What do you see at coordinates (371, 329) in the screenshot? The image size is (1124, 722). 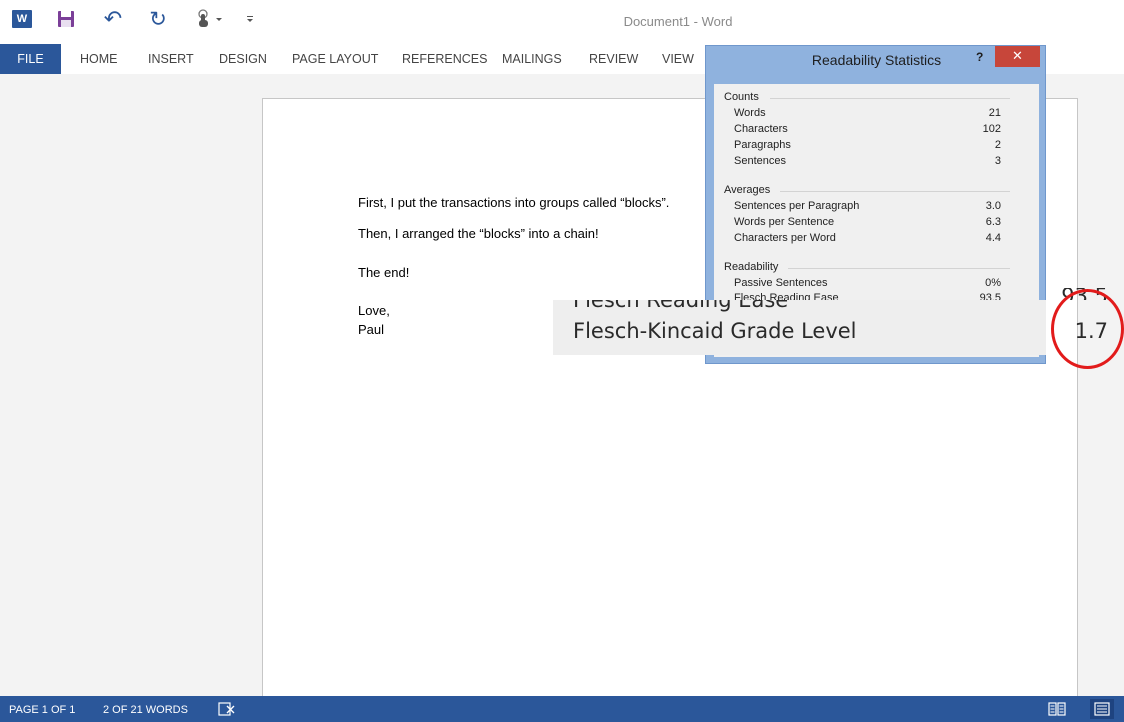 I see `document-line: Paul` at bounding box center [371, 329].